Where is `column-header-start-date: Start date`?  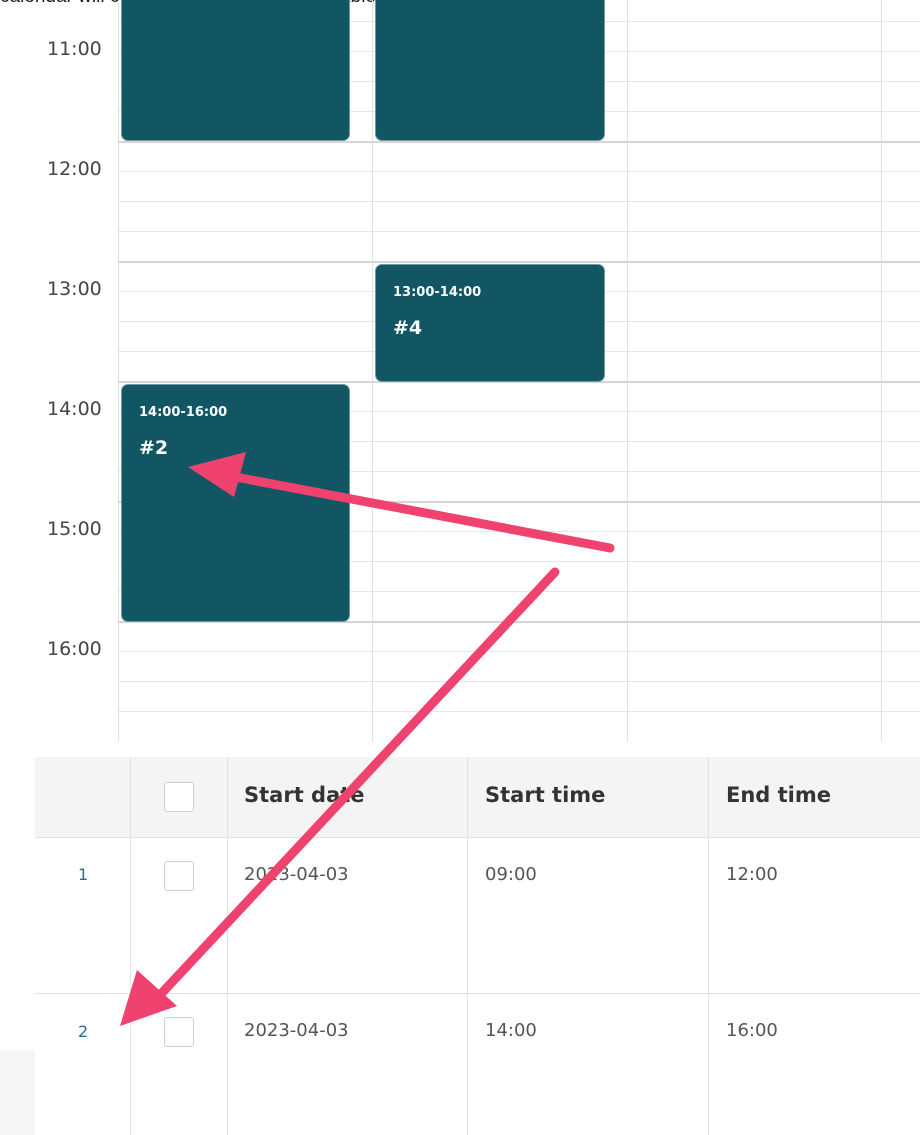 column-header-start-date: Start date is located at coordinates (304, 795).